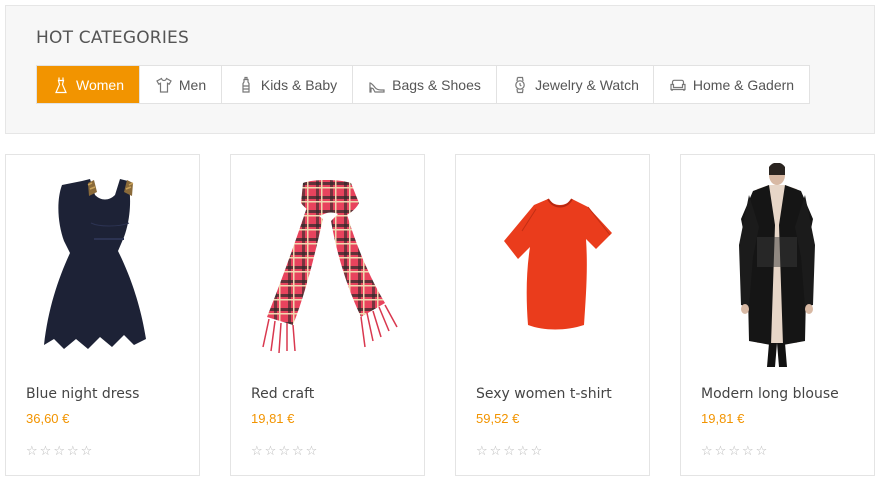 This screenshot has height=485, width=881. What do you see at coordinates (777, 265) in the screenshot?
I see `long-blouse-image` at bounding box center [777, 265].